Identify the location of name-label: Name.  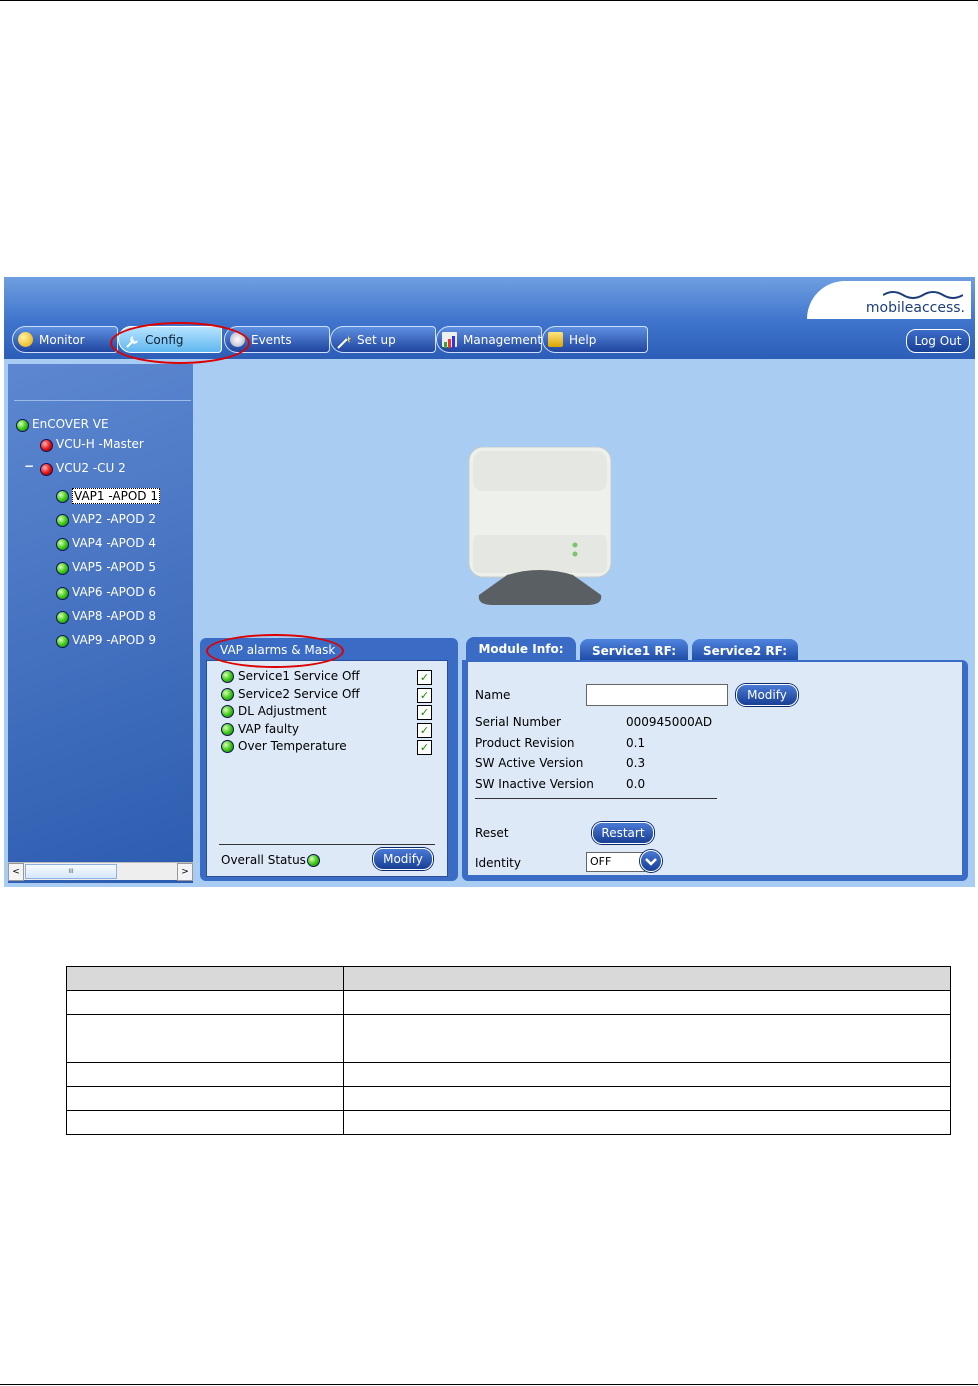
(493, 695).